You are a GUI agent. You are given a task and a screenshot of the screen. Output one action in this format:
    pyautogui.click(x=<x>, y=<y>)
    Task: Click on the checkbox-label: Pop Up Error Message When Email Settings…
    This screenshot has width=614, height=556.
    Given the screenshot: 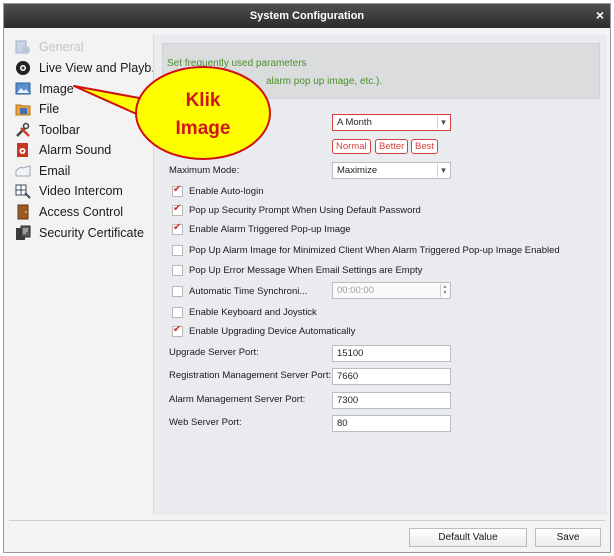 What is the action you would take?
    pyautogui.click(x=306, y=270)
    